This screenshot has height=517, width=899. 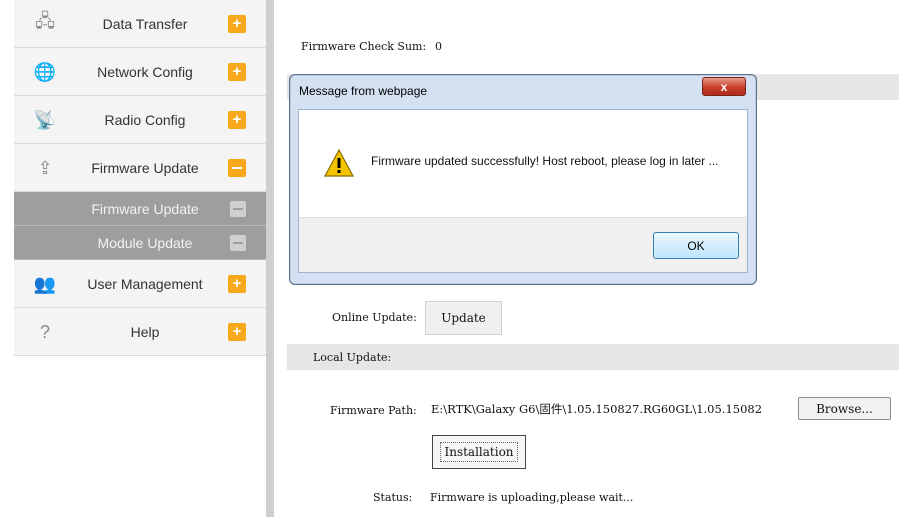 I want to click on sidebar-subitem-firmware-update: Firmware Update, so click(x=140, y=209).